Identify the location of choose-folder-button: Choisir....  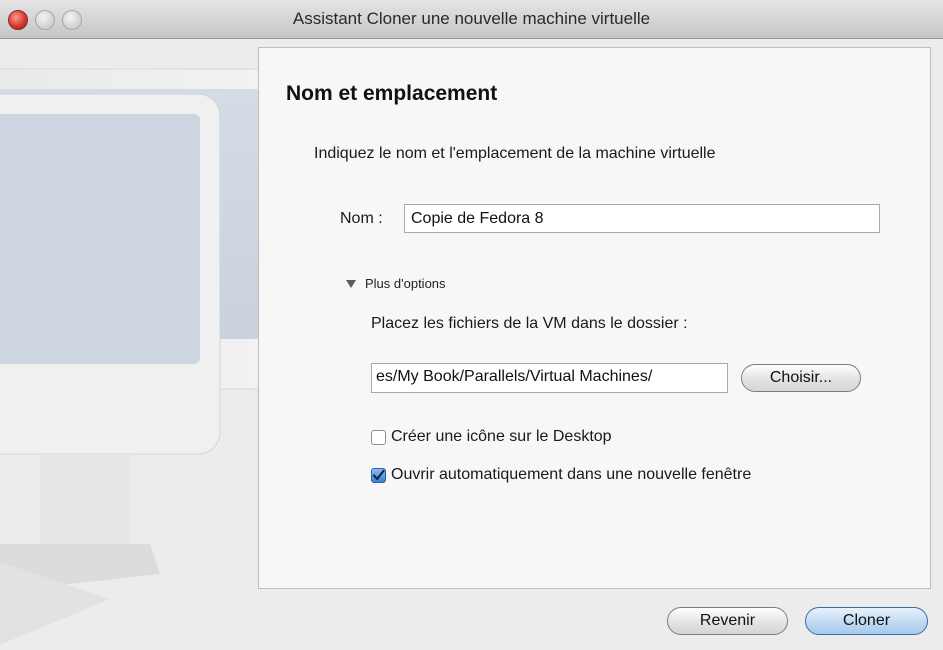
(801, 378).